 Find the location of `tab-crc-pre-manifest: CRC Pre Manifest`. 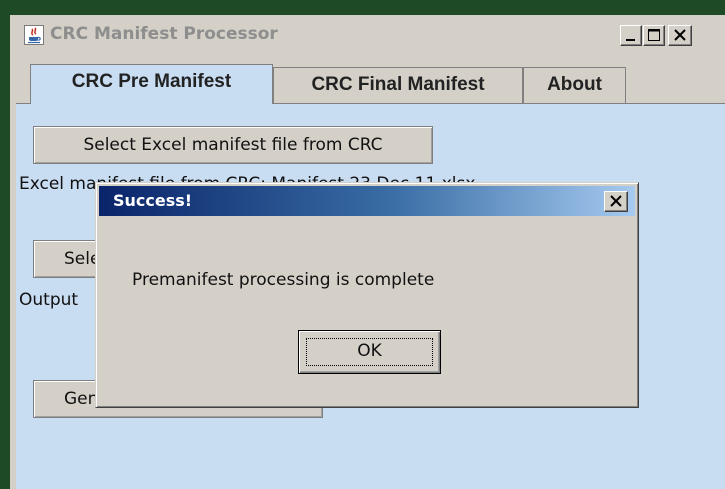

tab-crc-pre-manifest: CRC Pre Manifest is located at coordinates (151, 84).